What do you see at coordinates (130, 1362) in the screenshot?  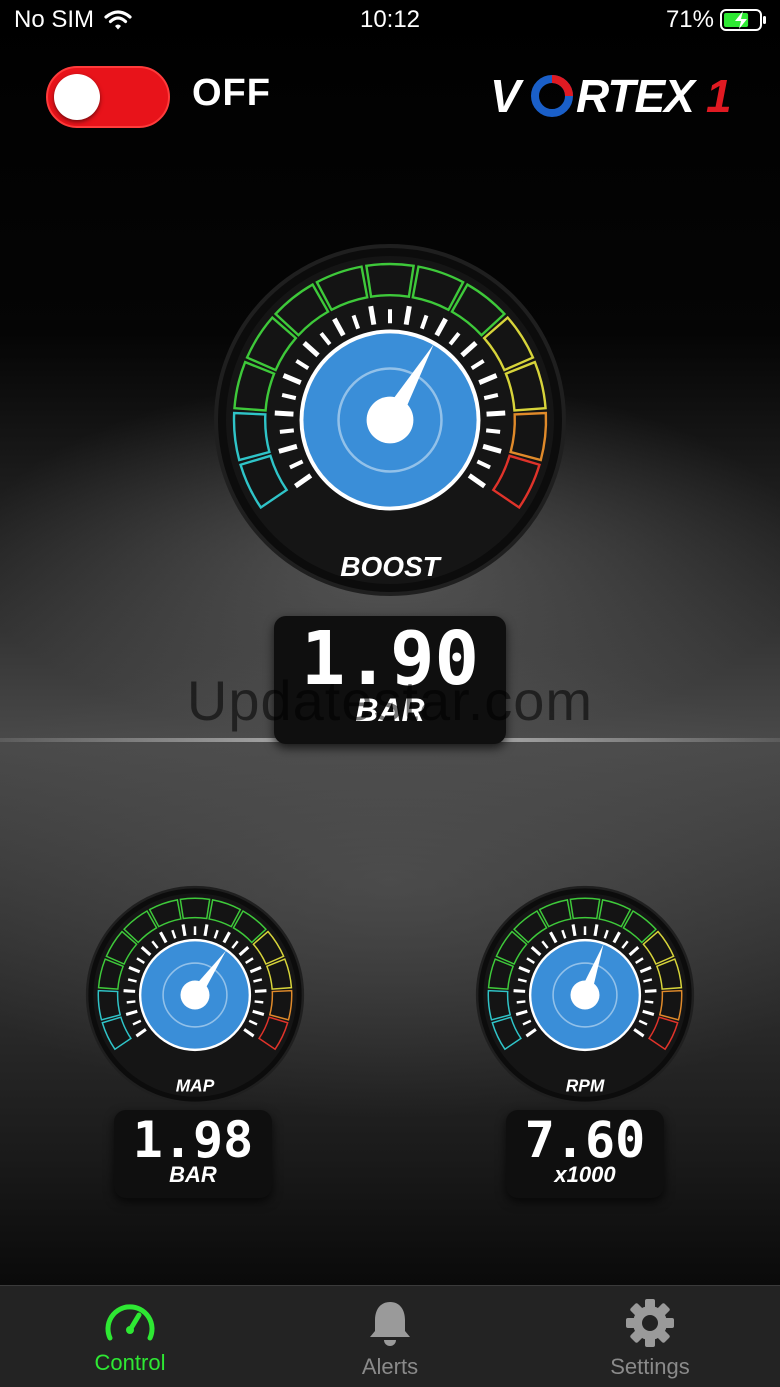 I see `tab-label-control: Control` at bounding box center [130, 1362].